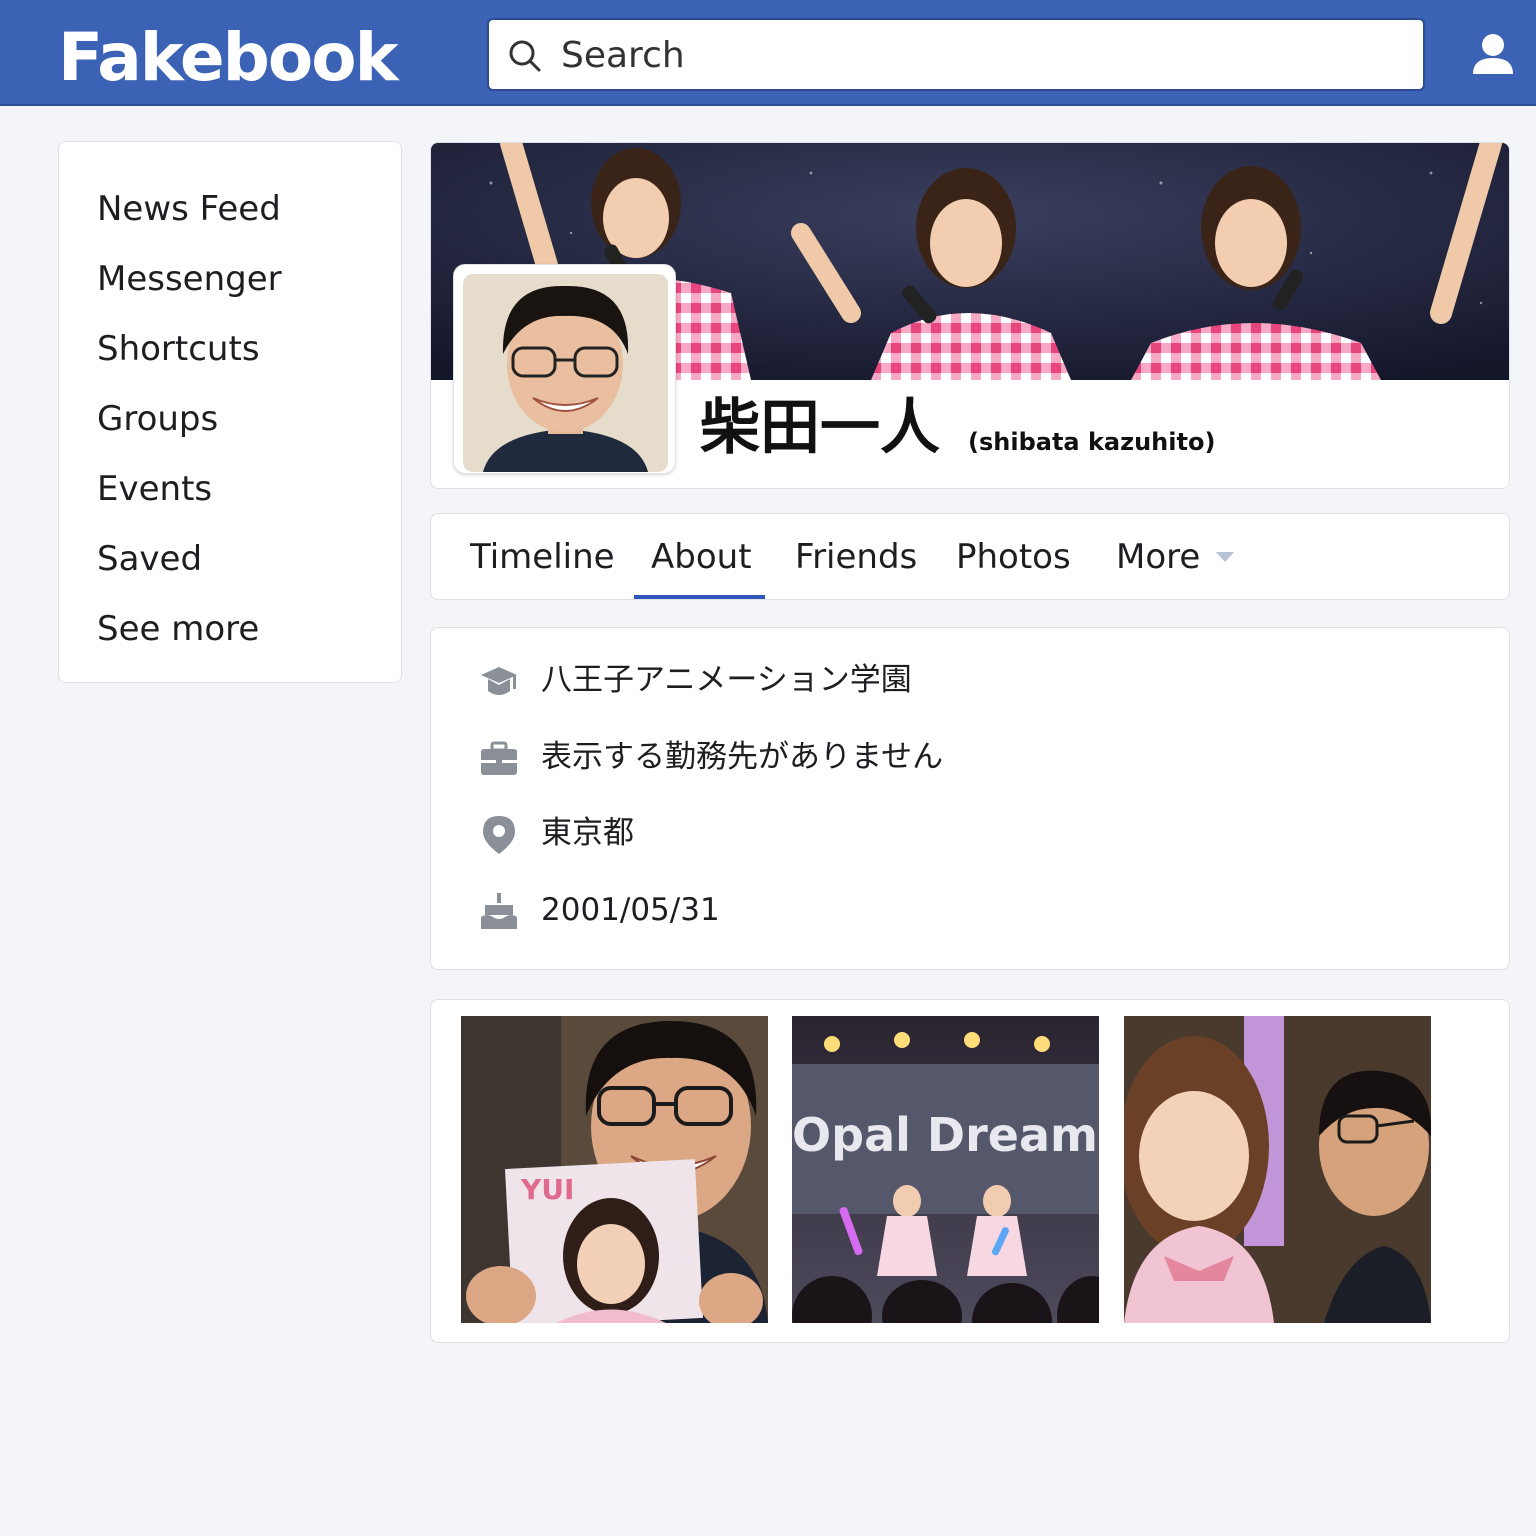 The width and height of the screenshot is (1536, 1536). What do you see at coordinates (565, 373) in the screenshot?
I see `avatar` at bounding box center [565, 373].